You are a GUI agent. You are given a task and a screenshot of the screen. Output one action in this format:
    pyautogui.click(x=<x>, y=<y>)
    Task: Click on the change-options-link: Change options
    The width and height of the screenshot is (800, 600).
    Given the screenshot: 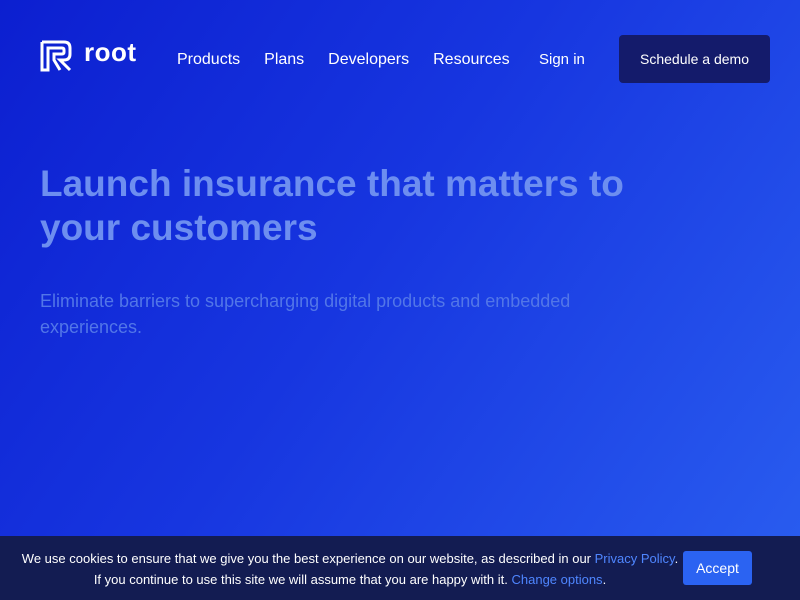 What is the action you would take?
    pyautogui.click(x=556, y=579)
    